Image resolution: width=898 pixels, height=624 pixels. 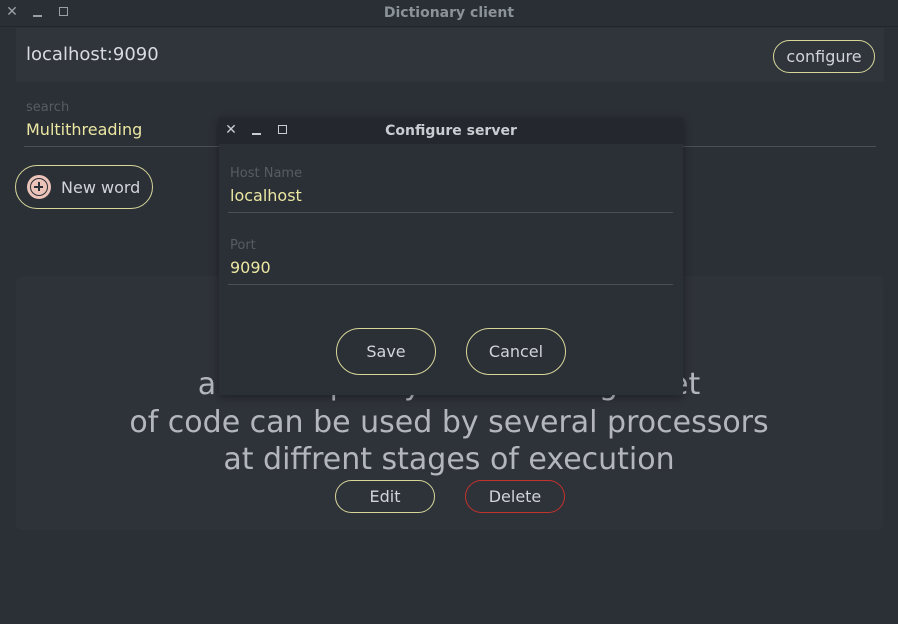 I want to click on delete-button: Delete, so click(x=515, y=496).